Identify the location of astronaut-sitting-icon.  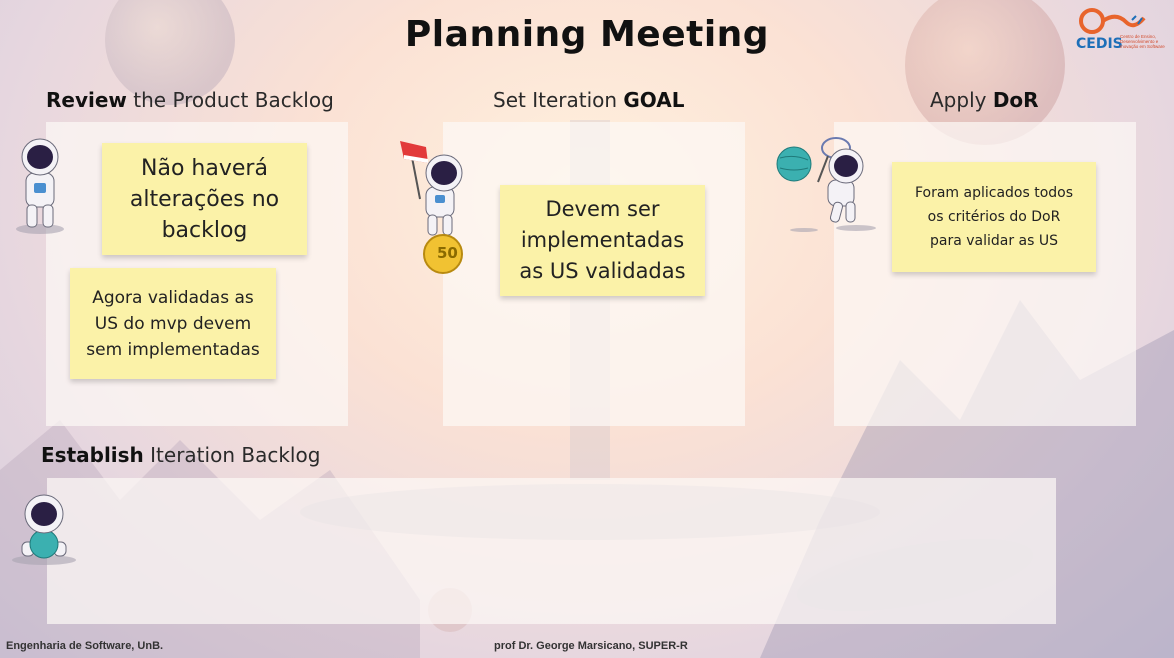
(44, 529).